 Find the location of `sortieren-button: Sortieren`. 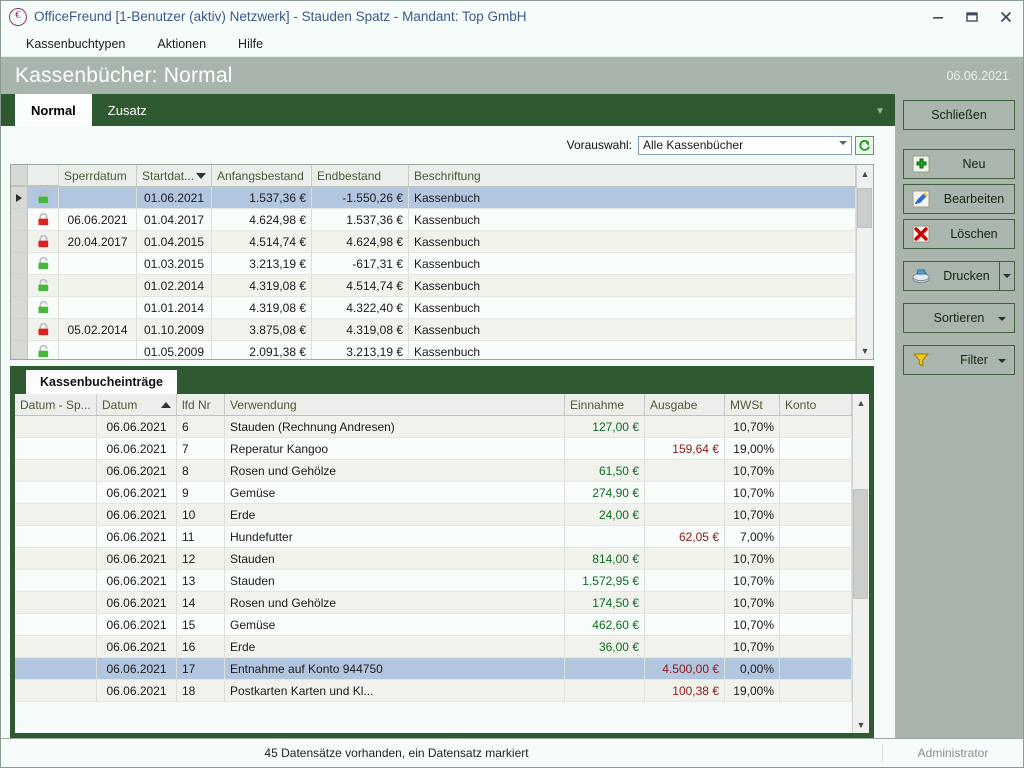

sortieren-button: Sortieren is located at coordinates (959, 318).